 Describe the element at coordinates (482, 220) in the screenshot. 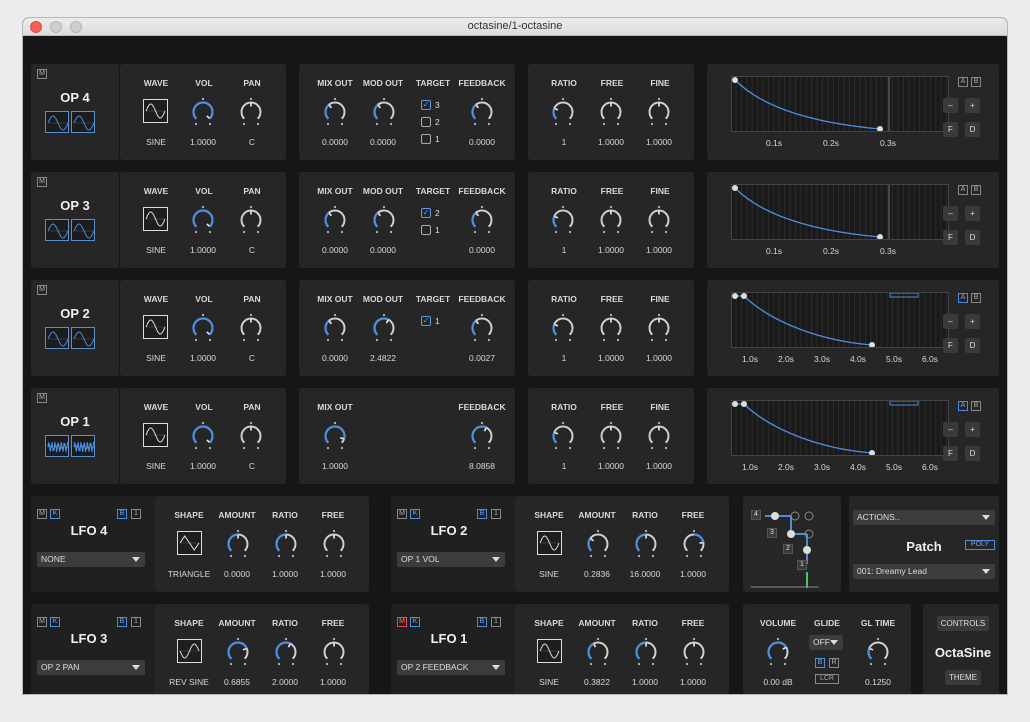

I see `op2-feedback-knob` at that location.